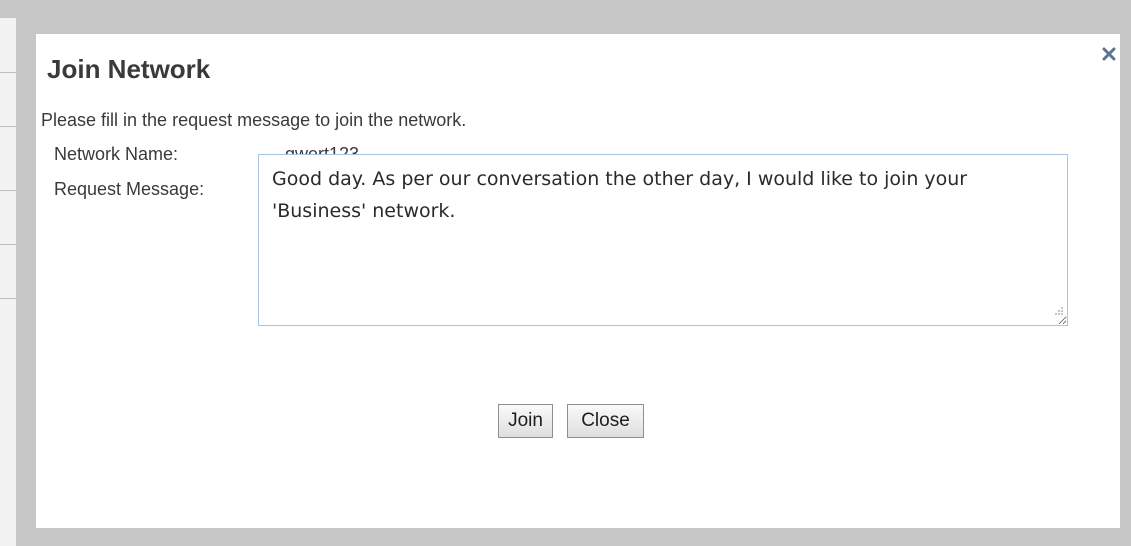  Describe the element at coordinates (129, 69) in the screenshot. I see `dialog-title: Join Network` at that location.